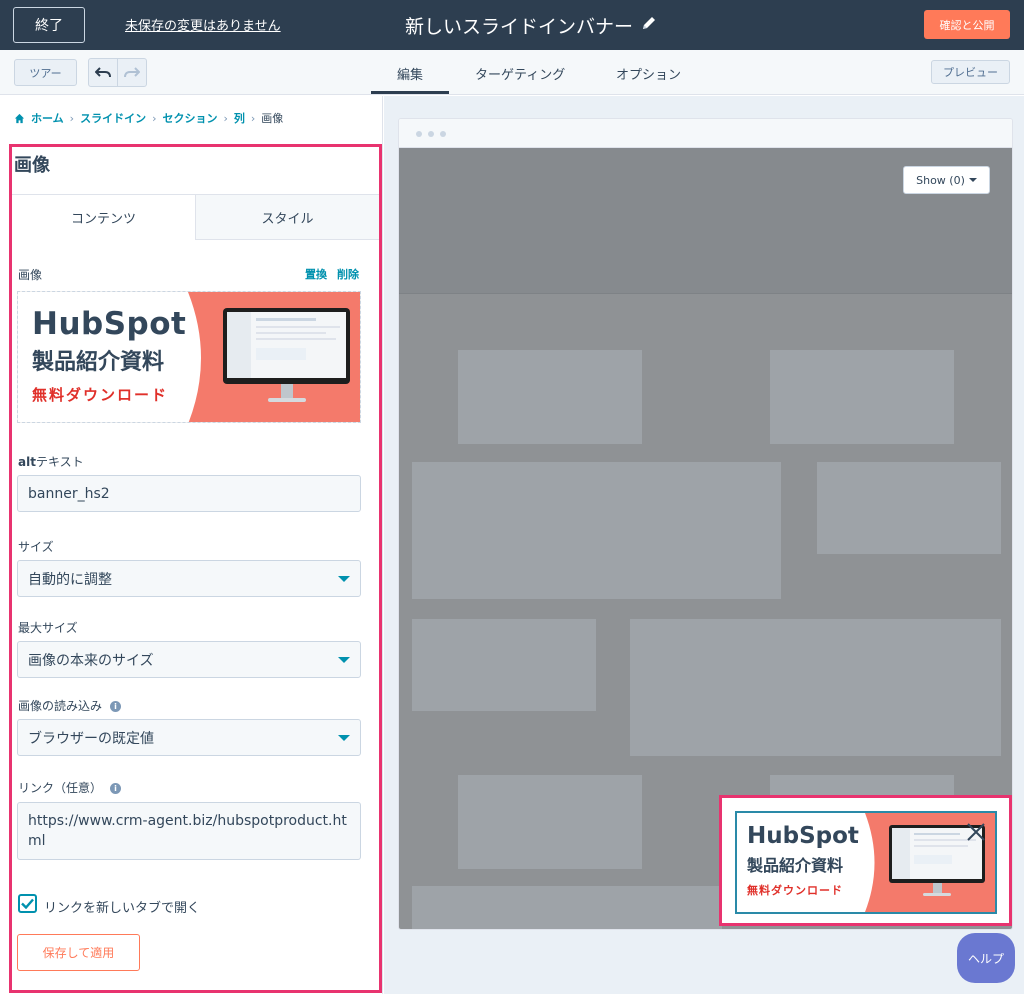  Describe the element at coordinates (970, 72) in the screenshot. I see `preview-button: プレビュー` at that location.